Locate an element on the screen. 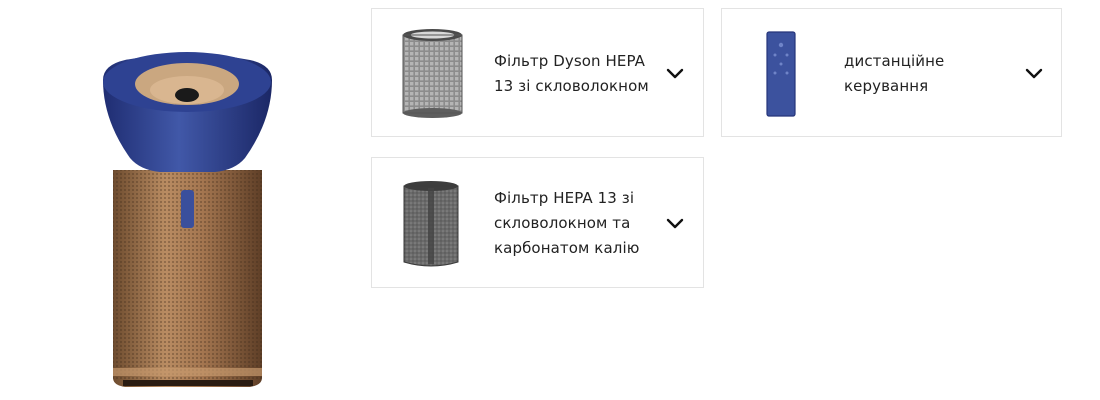 The height and width of the screenshot is (400, 1100). hepa-glass-filter-image is located at coordinates (432, 75).